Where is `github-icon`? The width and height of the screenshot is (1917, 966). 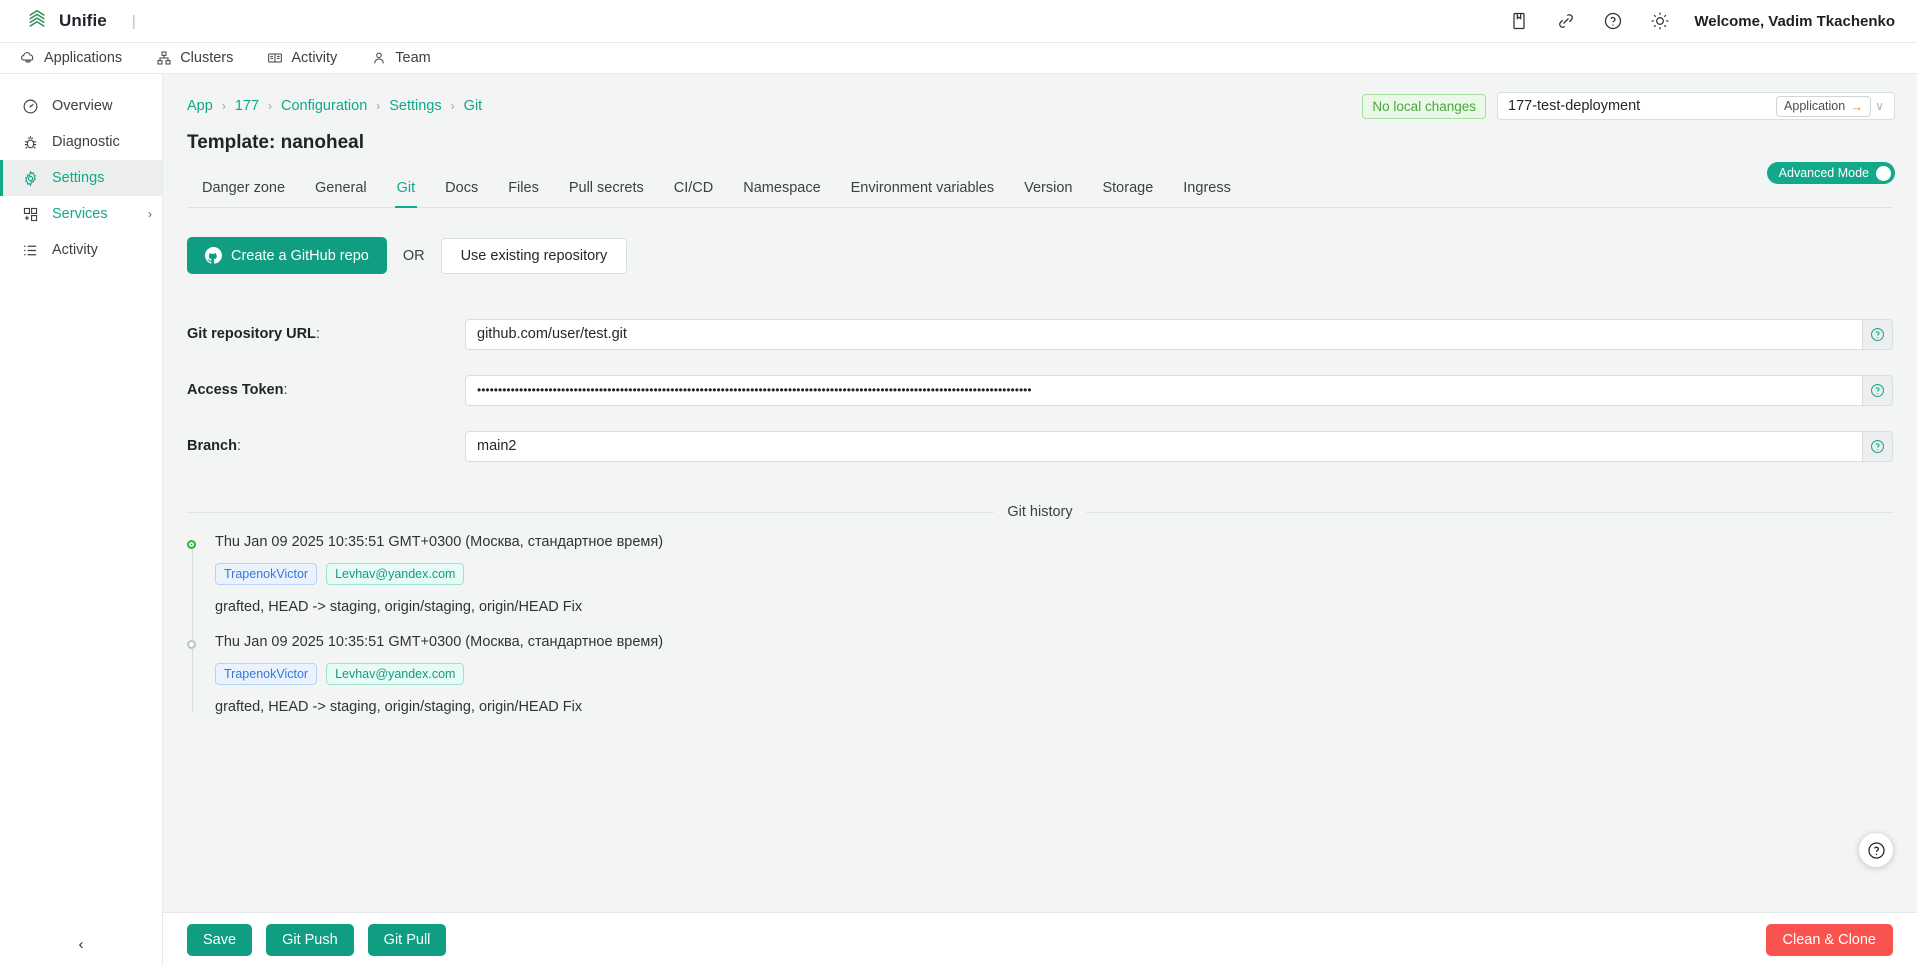 github-icon is located at coordinates (213, 255).